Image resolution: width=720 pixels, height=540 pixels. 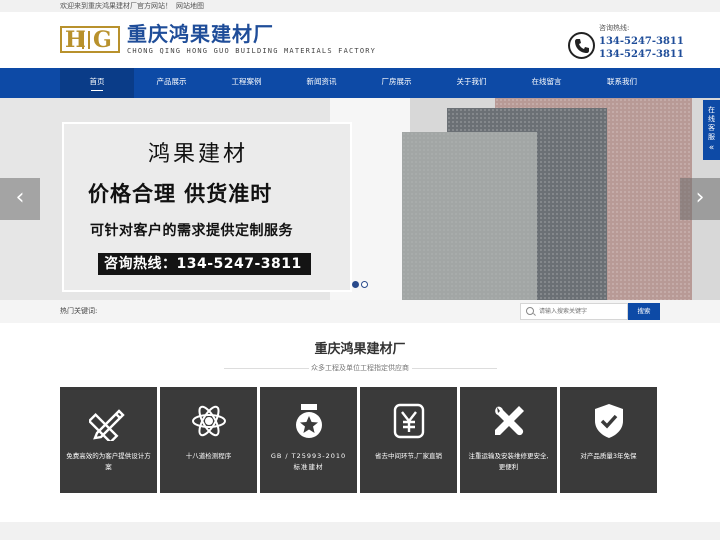 I want to click on main-nav: 首页 产品展示 工程案例 新闻资讯 厂房展示 关于我们 在线留言 联系我们, so click(x=360, y=83).